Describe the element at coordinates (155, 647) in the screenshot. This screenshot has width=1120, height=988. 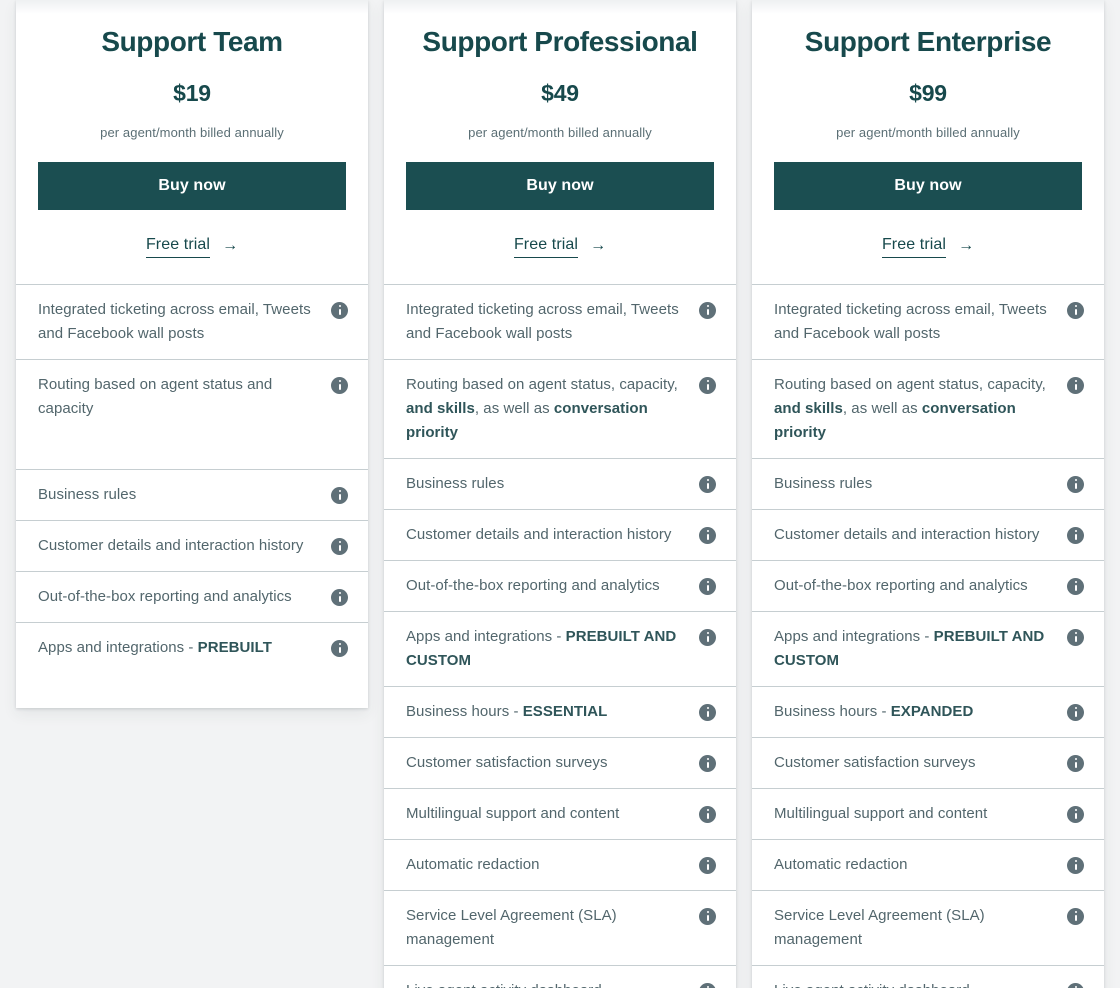
I see `feature-label: Apps and integrations - PREBUILT` at that location.